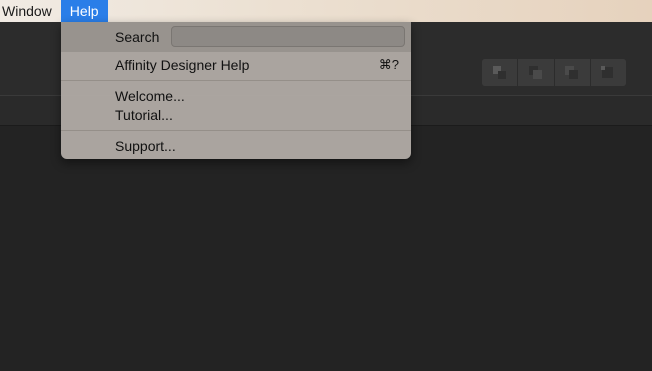 This screenshot has height=371, width=652. What do you see at coordinates (288, 36) in the screenshot?
I see `help-search-input` at bounding box center [288, 36].